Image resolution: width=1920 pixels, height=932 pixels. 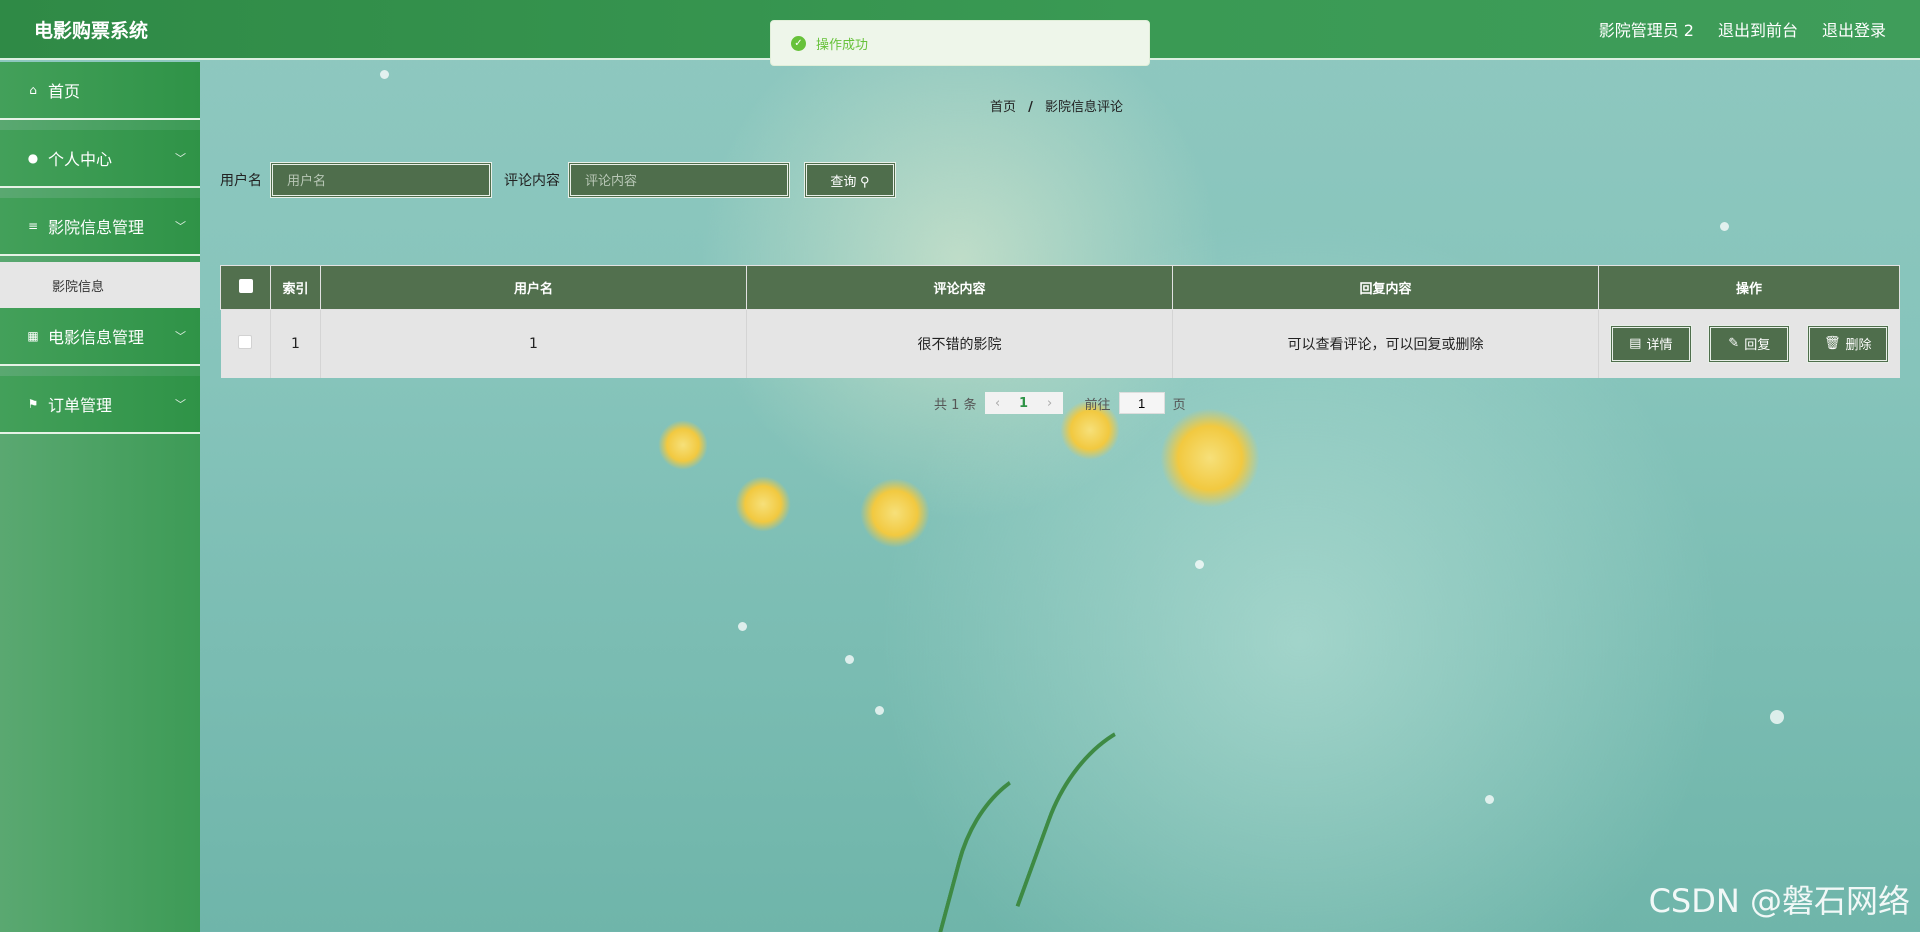 I want to click on success-toast: ✓ 操作成功, so click(x=960, y=43).